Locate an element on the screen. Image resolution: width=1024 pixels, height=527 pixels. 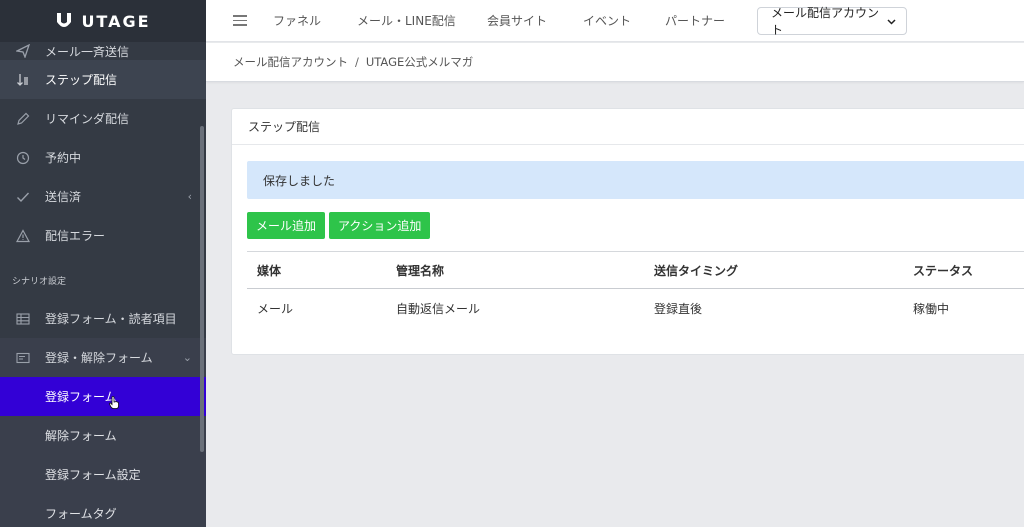
brand-name: UTAGE is located at coordinates (116, 21).